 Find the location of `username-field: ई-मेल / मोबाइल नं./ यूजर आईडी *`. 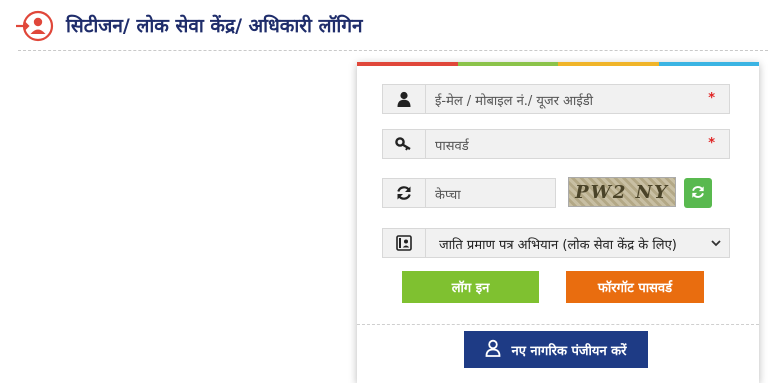

username-field: ई-मेल / मोबाइल नं./ यूजर आईडी * is located at coordinates (556, 99).